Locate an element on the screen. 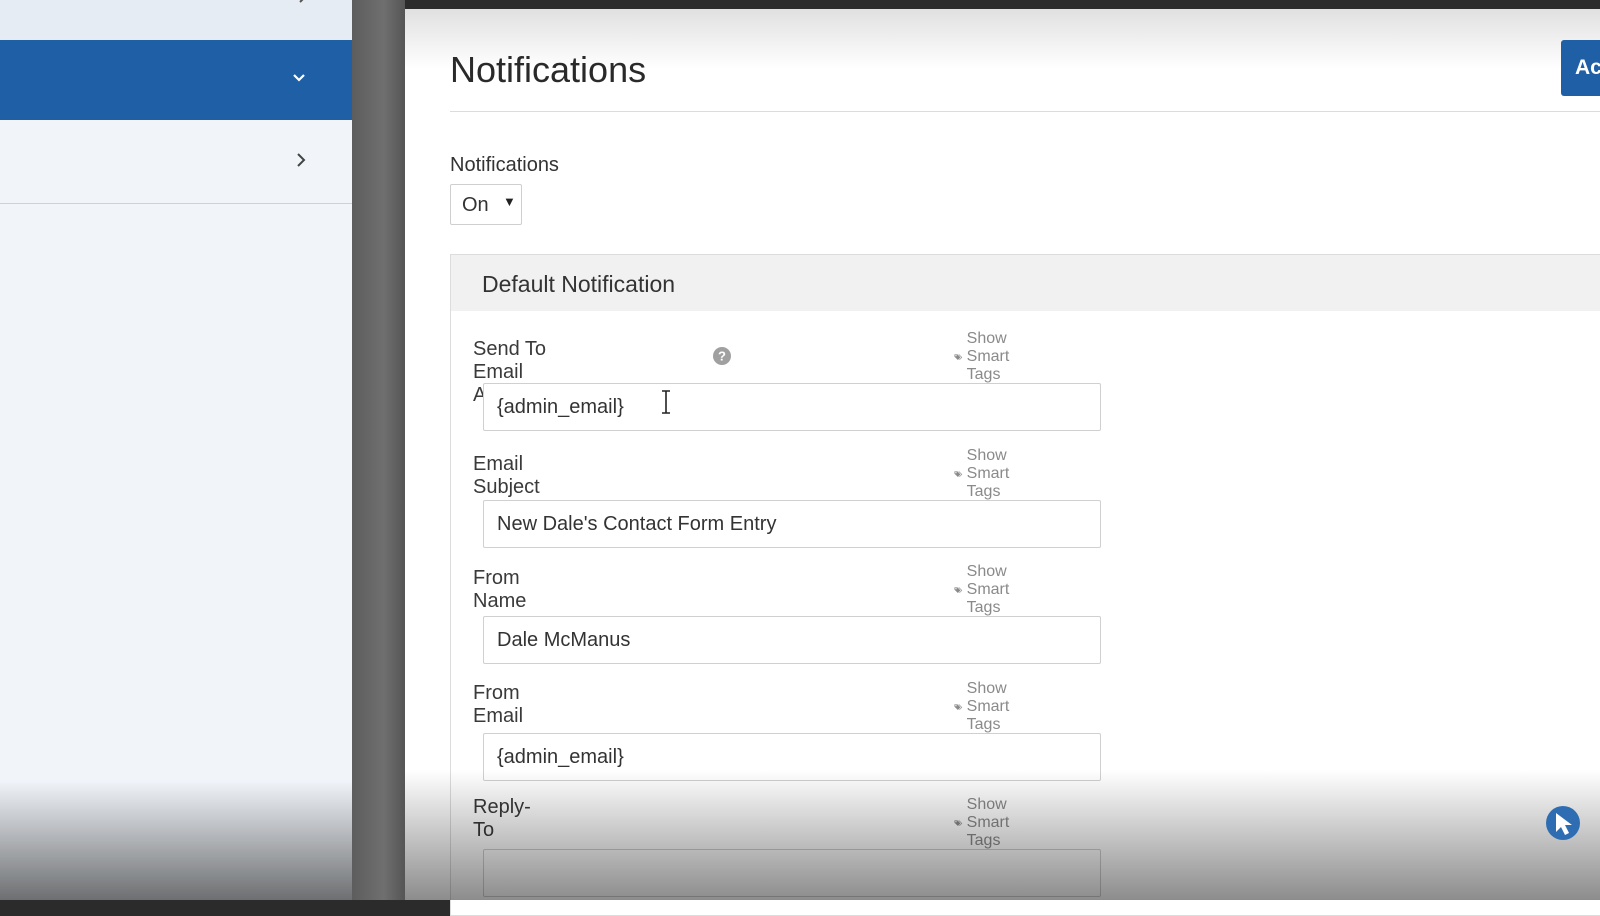  reply-to-input is located at coordinates (792, 873).